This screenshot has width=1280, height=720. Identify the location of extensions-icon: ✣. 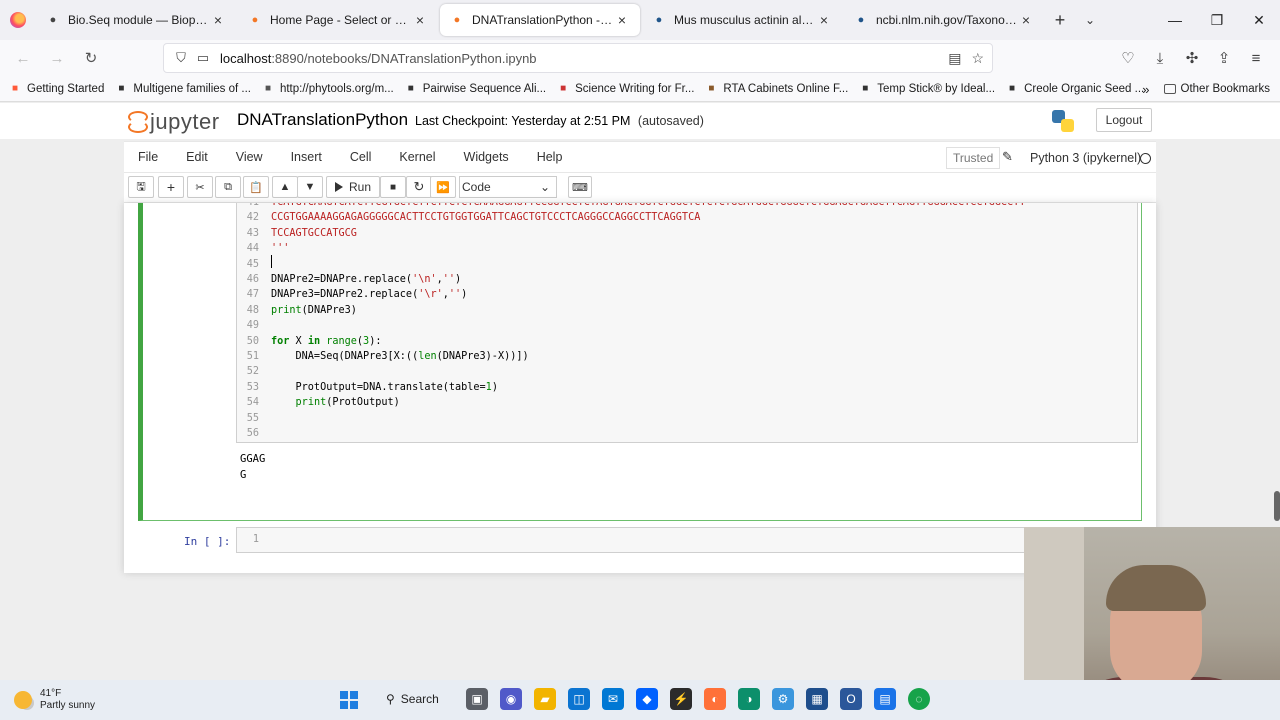
(1192, 58).